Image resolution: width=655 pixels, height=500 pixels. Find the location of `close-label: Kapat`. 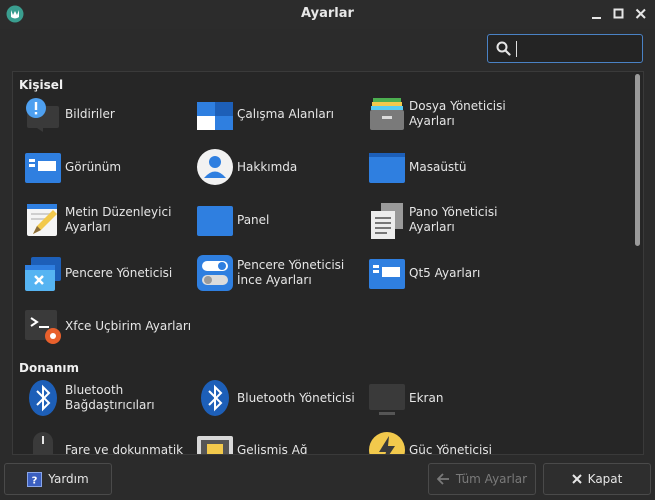

close-label: Kapat is located at coordinates (605, 479).